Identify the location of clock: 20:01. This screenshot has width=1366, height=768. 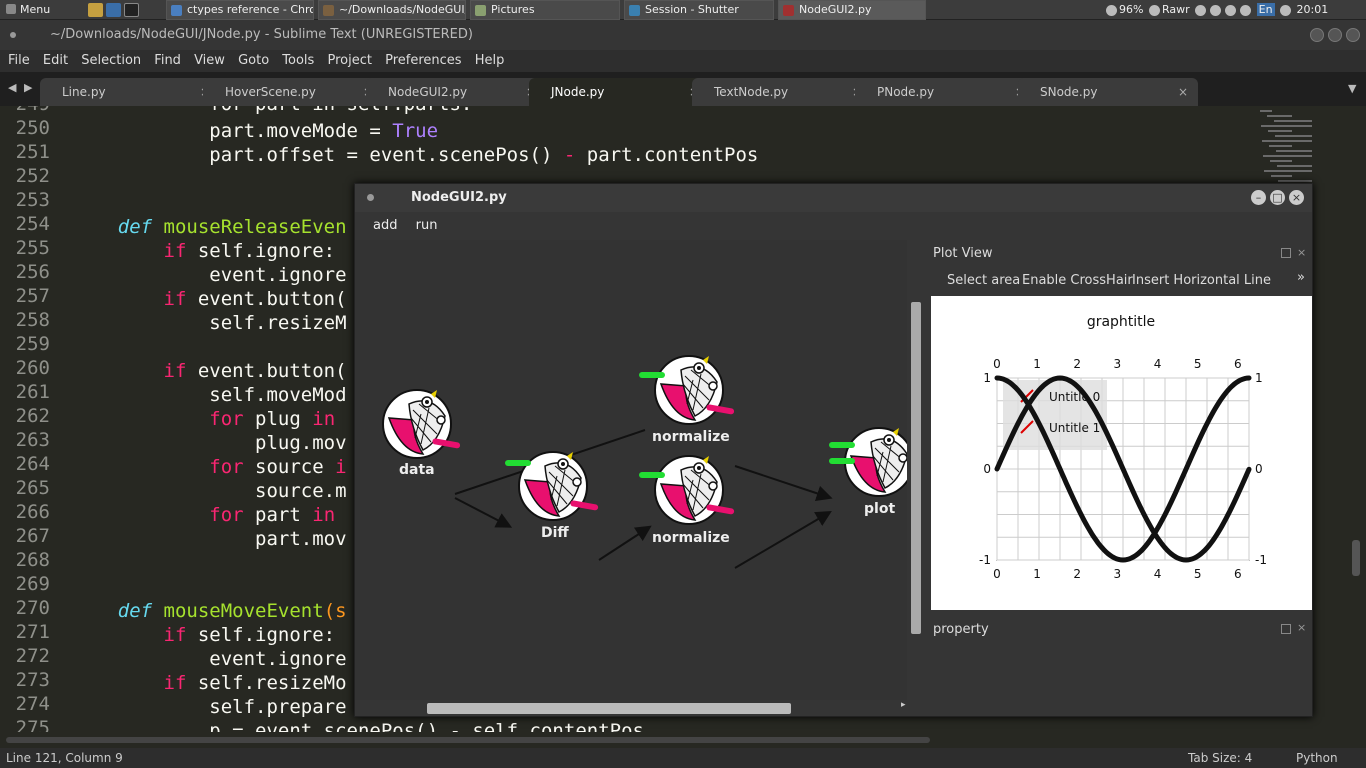
(1313, 9).